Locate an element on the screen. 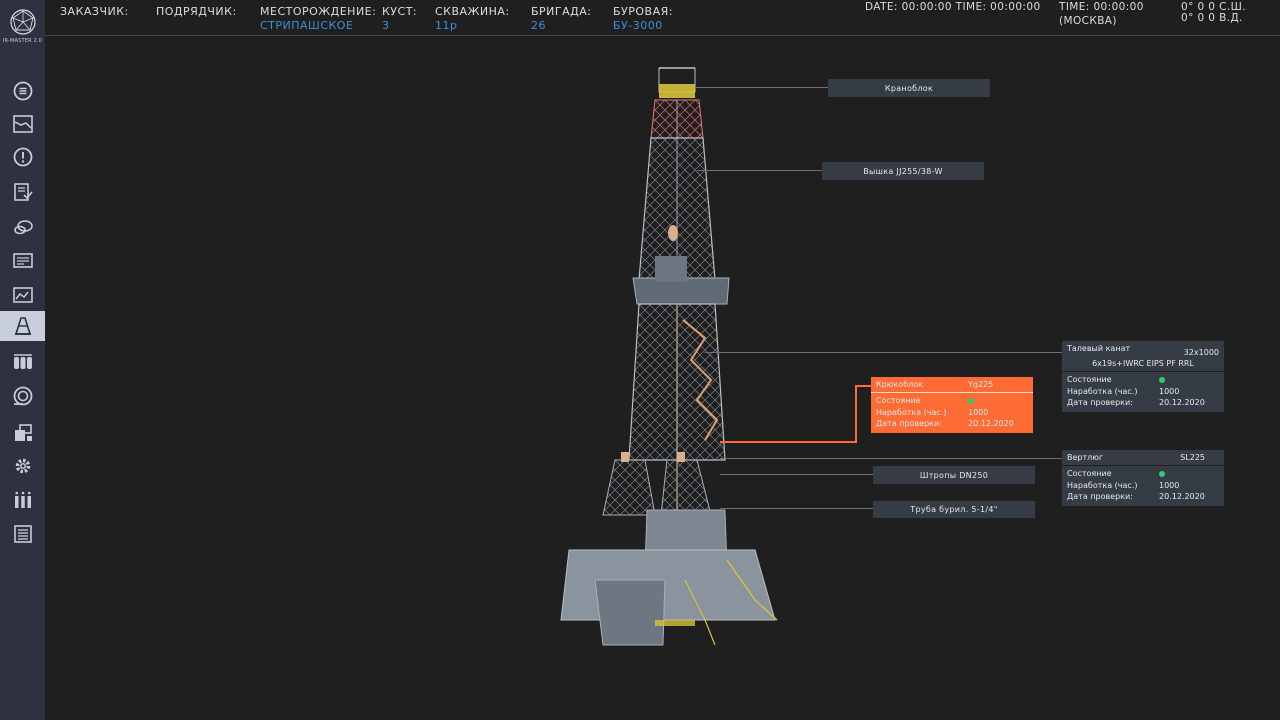 This screenshot has height=720, width=1280. rig-value: БУ-3000 is located at coordinates (638, 25).